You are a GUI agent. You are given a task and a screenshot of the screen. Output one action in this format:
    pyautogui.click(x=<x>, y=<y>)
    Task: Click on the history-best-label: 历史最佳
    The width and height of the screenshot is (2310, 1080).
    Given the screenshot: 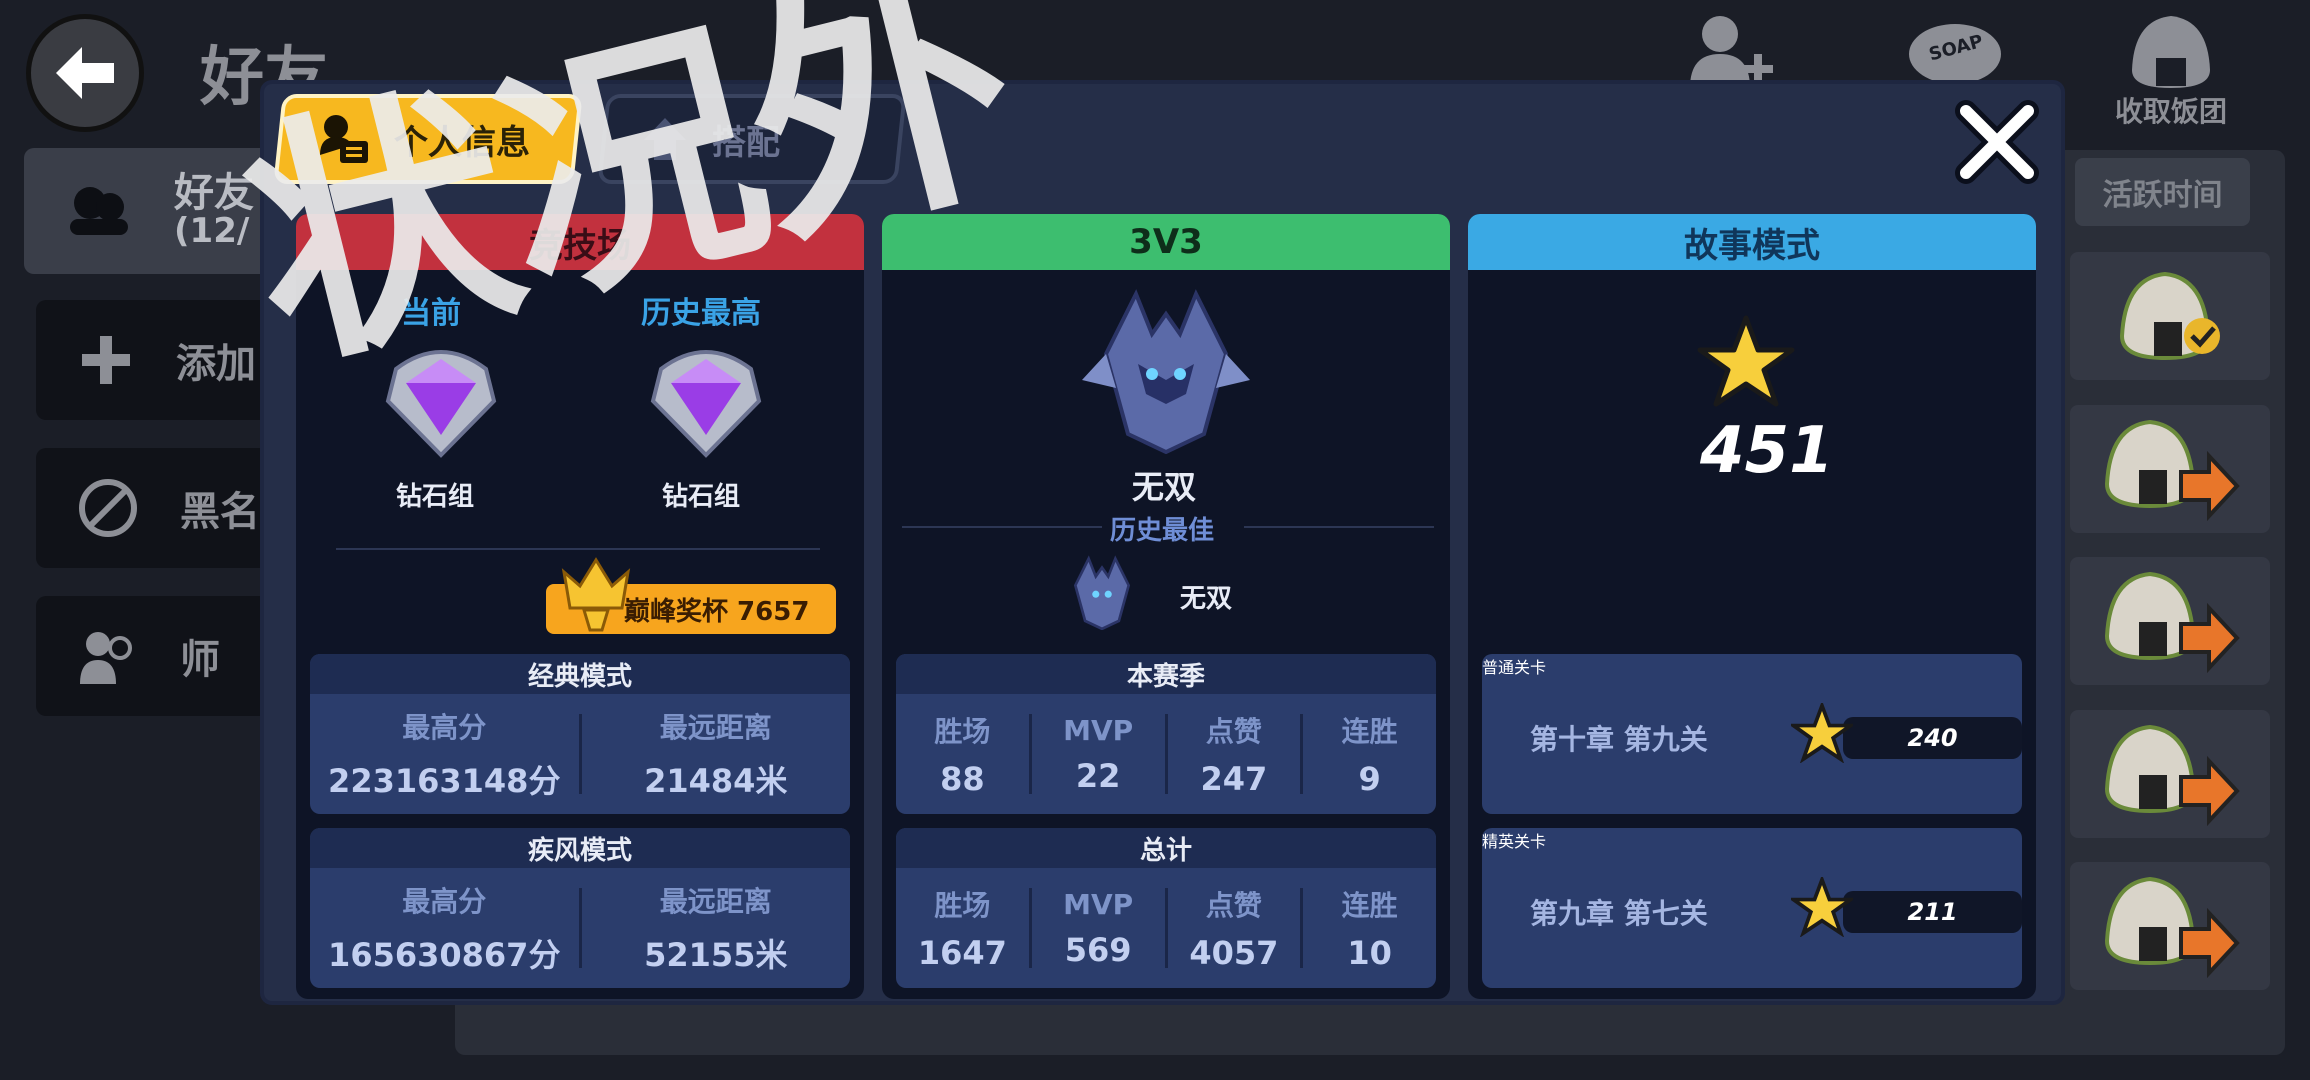 What is the action you would take?
    pyautogui.click(x=1162, y=531)
    